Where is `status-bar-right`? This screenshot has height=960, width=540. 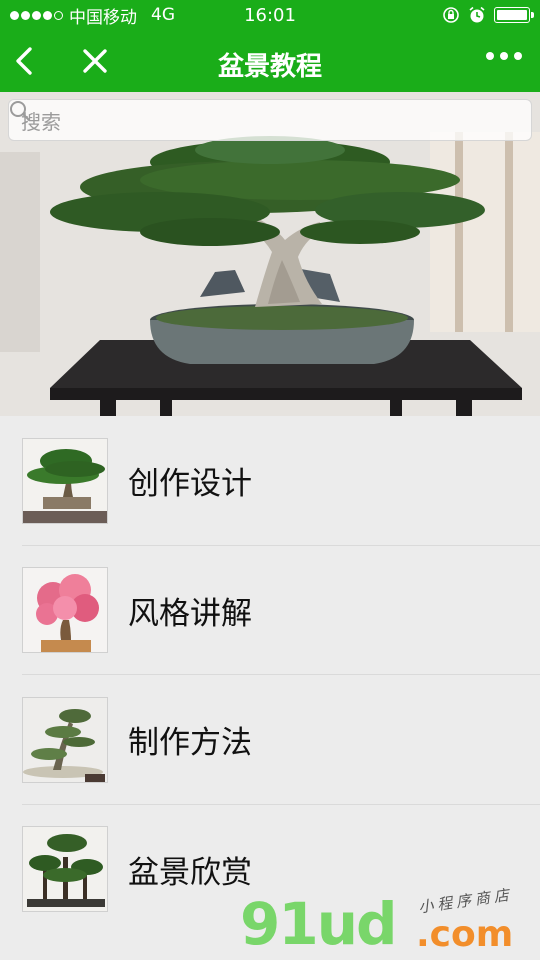
status-bar-right is located at coordinates (488, 15).